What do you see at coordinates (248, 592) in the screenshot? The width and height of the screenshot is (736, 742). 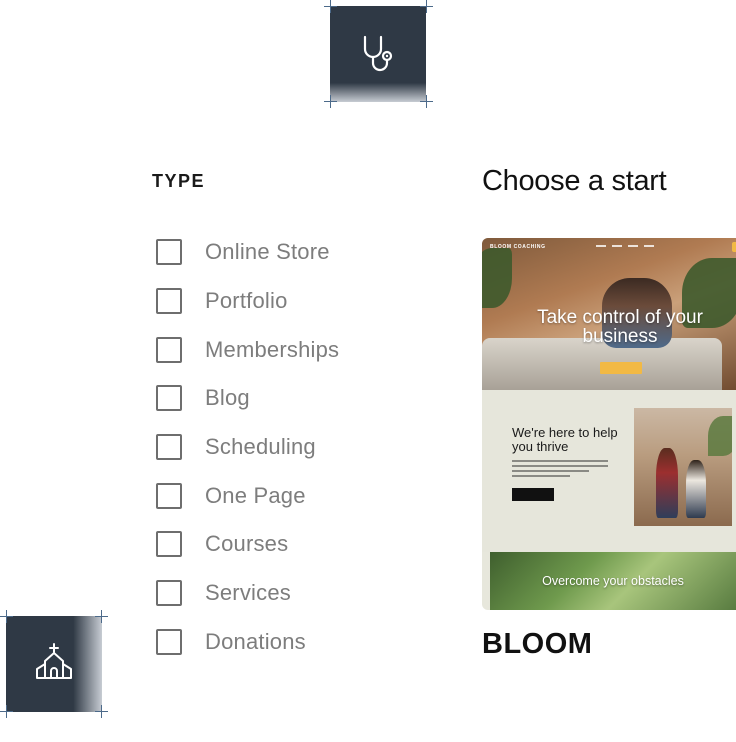 I see `filter-label: Services` at bounding box center [248, 592].